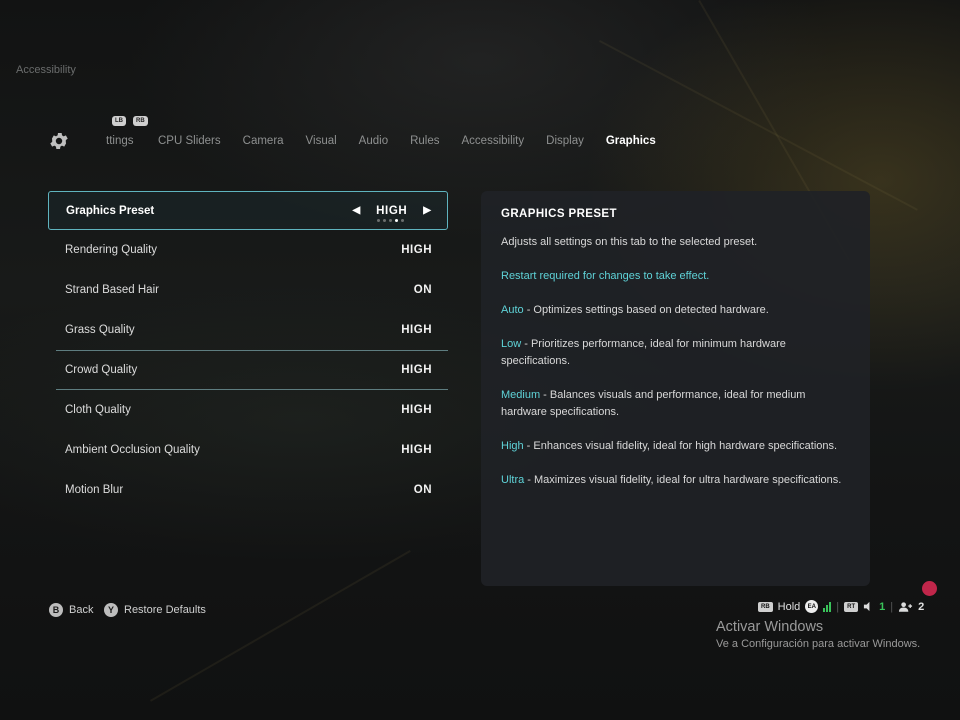  Describe the element at coordinates (100, 330) in the screenshot. I see `setting-label: Grass Quality` at that location.